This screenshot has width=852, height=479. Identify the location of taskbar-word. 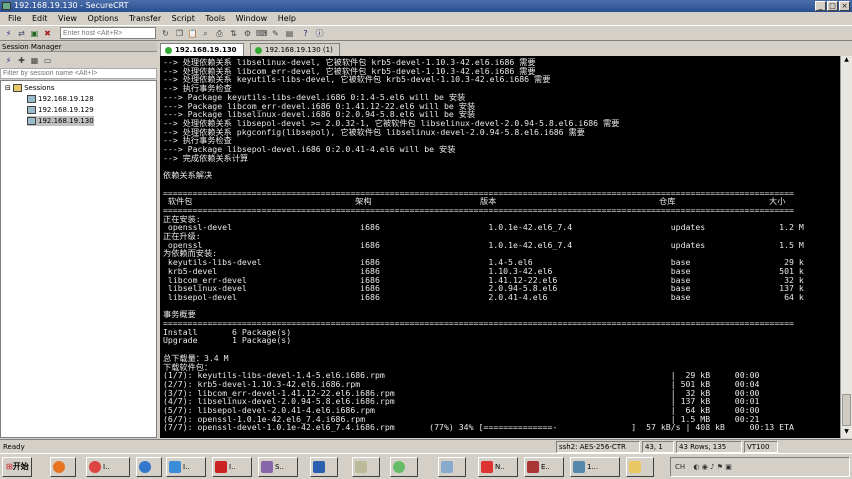
(324, 467).